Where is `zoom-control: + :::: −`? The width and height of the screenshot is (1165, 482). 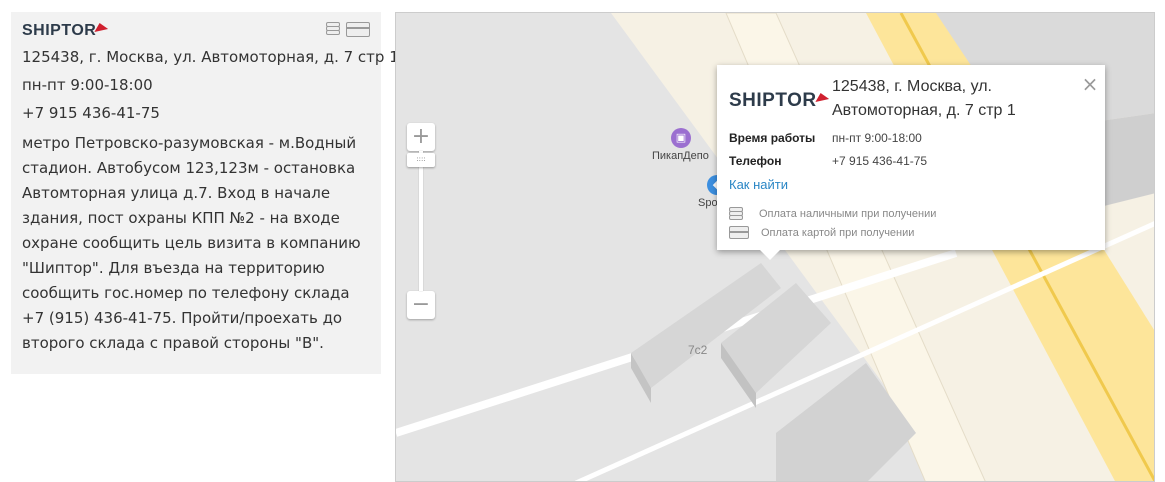
zoom-control: + :::: − is located at coordinates (421, 221).